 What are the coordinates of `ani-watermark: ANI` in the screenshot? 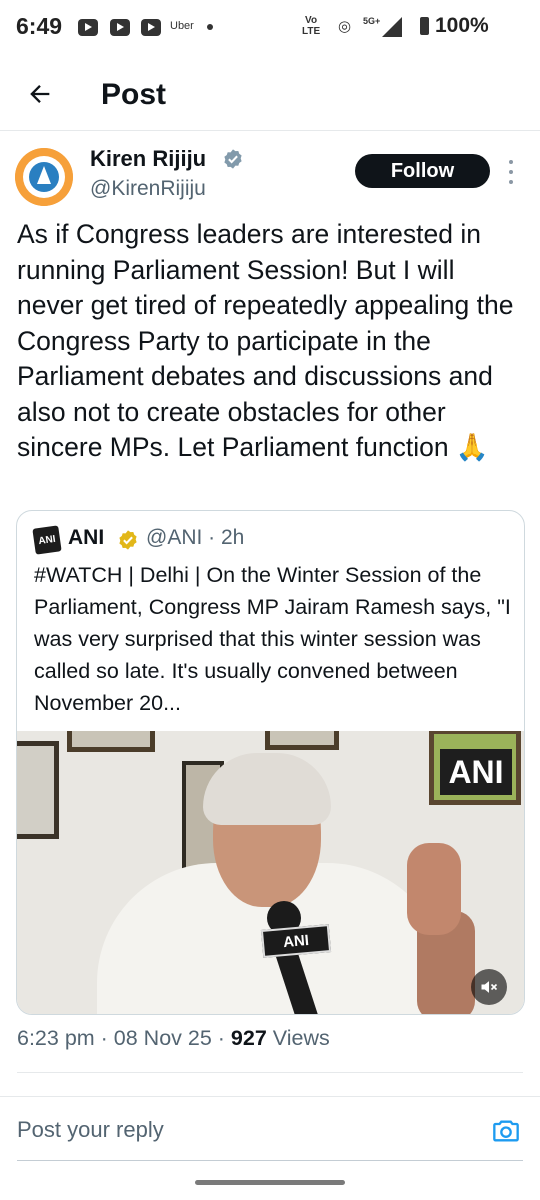 It's located at (476, 772).